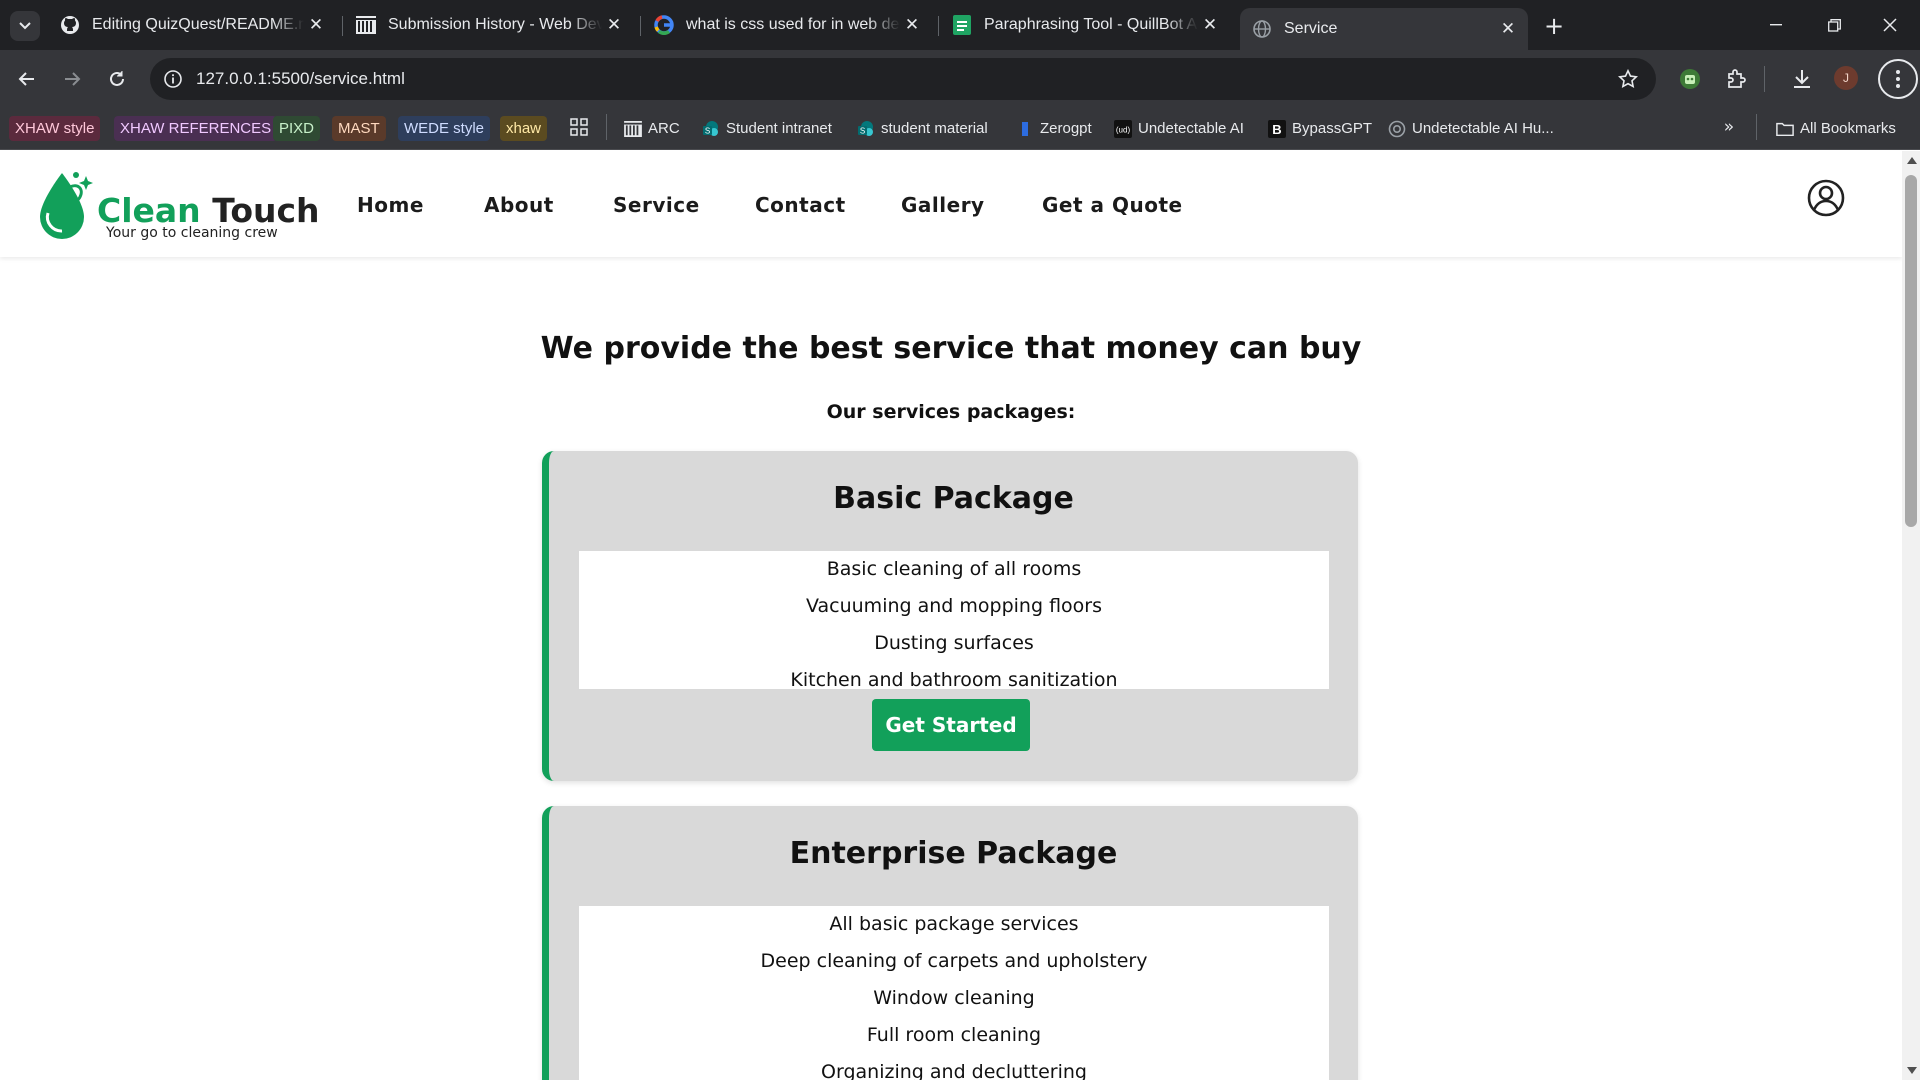 The height and width of the screenshot is (1080, 1920). What do you see at coordinates (951, 725) in the screenshot?
I see `get-started-button: Get Started` at bounding box center [951, 725].